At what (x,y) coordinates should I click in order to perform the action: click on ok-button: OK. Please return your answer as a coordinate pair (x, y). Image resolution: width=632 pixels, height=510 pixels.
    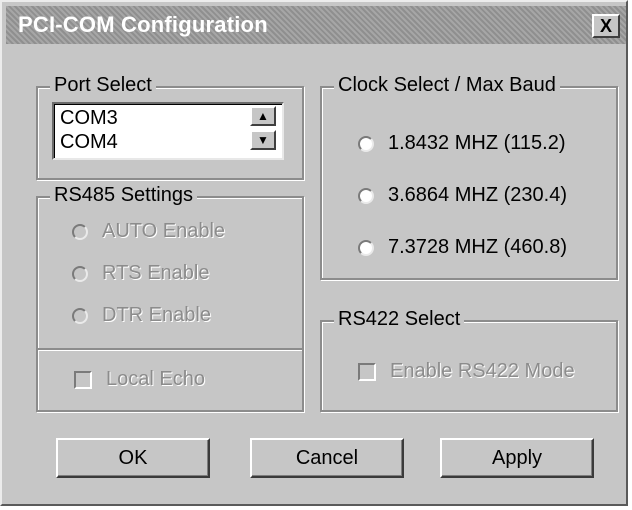
    Looking at the image, I should click on (133, 458).